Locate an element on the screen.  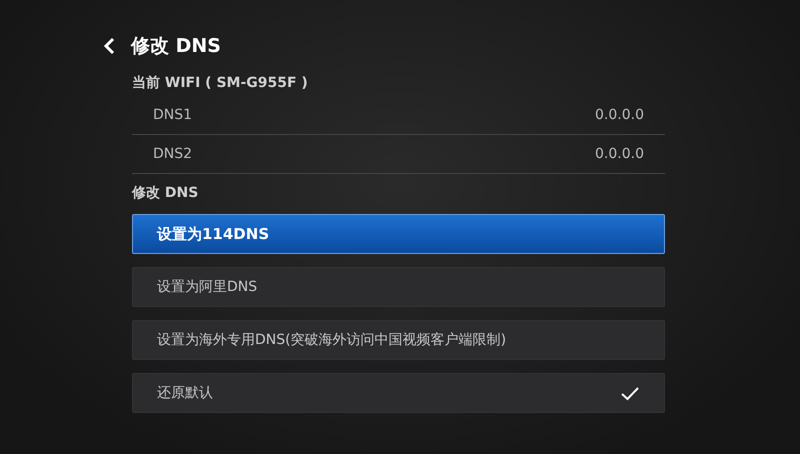
page-title: 修改 DNS is located at coordinates (176, 46).